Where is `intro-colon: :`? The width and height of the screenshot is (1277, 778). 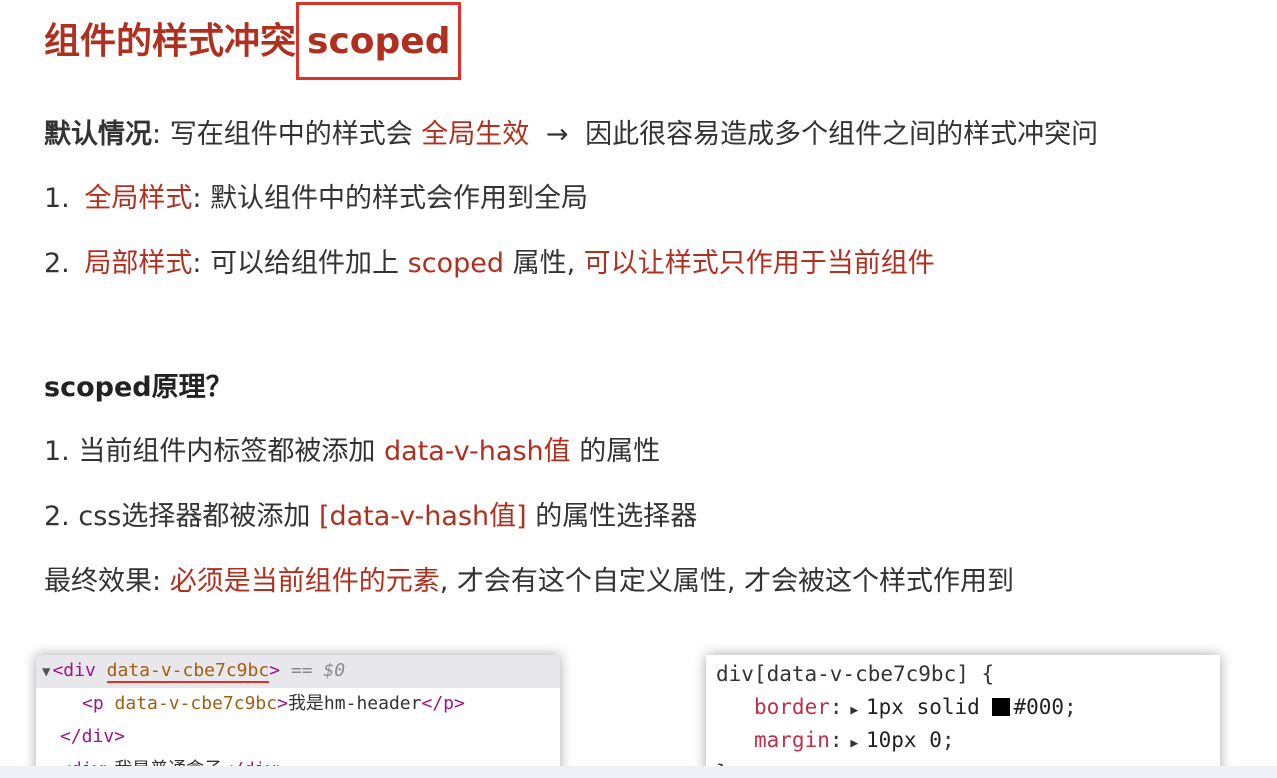
intro-colon: : is located at coordinates (157, 134).